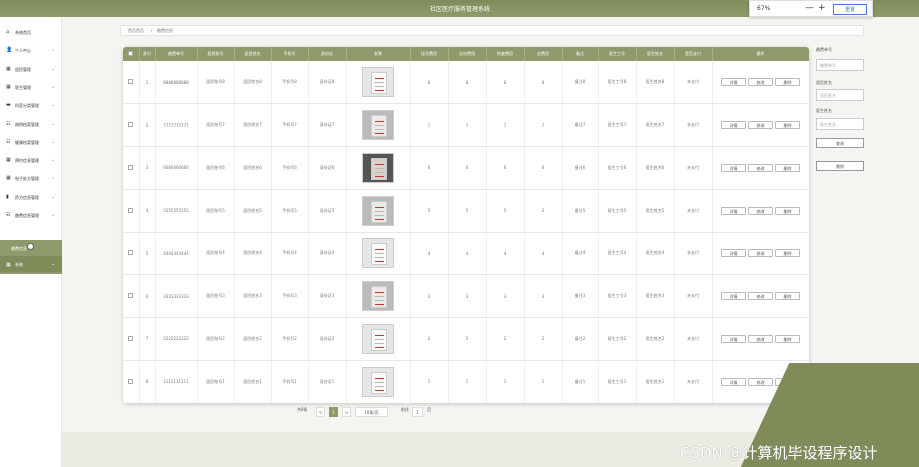  I want to click on sidebar-item-current: ▦ 系统 ⌄, so click(31, 264).